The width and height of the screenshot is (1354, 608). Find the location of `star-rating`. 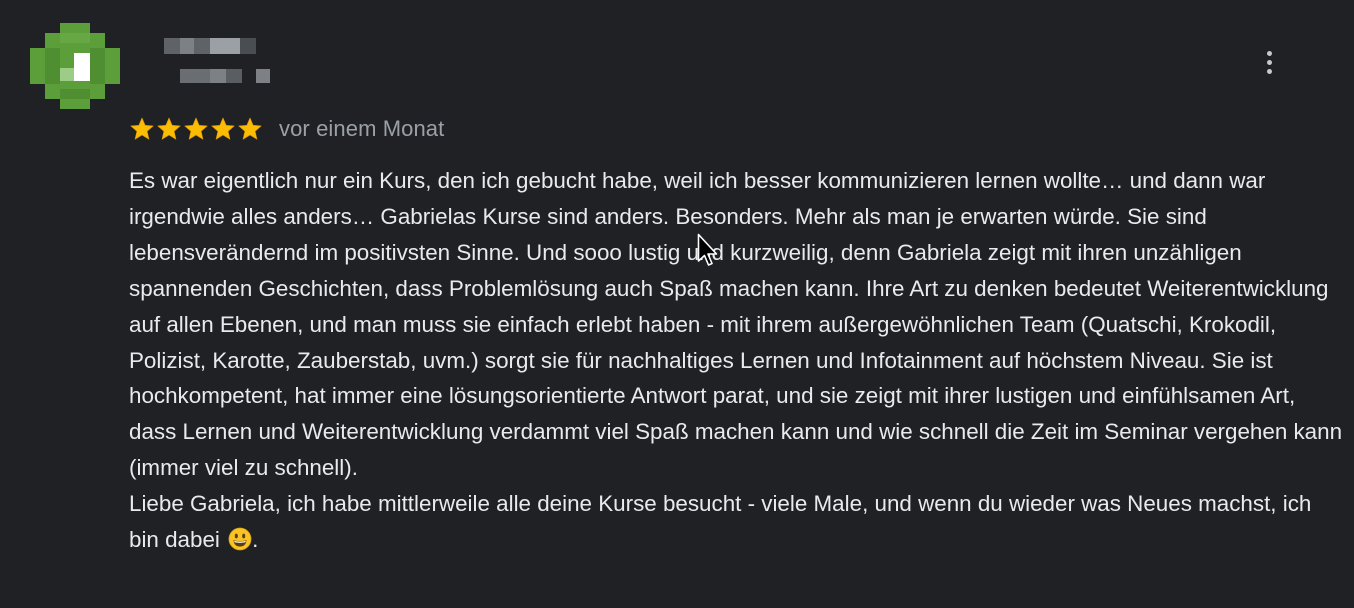

star-rating is located at coordinates (196, 129).